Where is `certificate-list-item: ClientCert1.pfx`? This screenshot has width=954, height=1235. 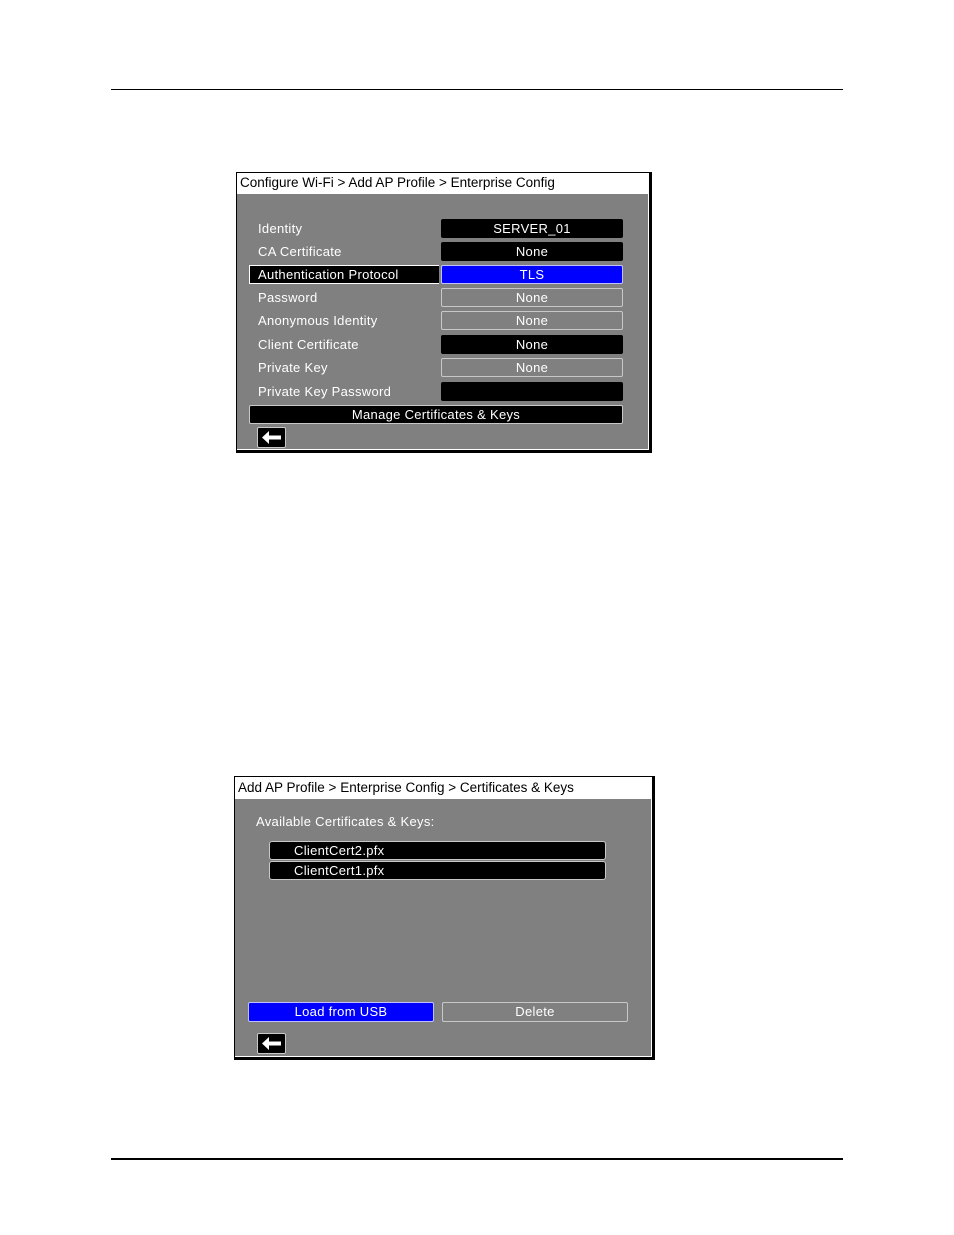 certificate-list-item: ClientCert1.pfx is located at coordinates (437, 870).